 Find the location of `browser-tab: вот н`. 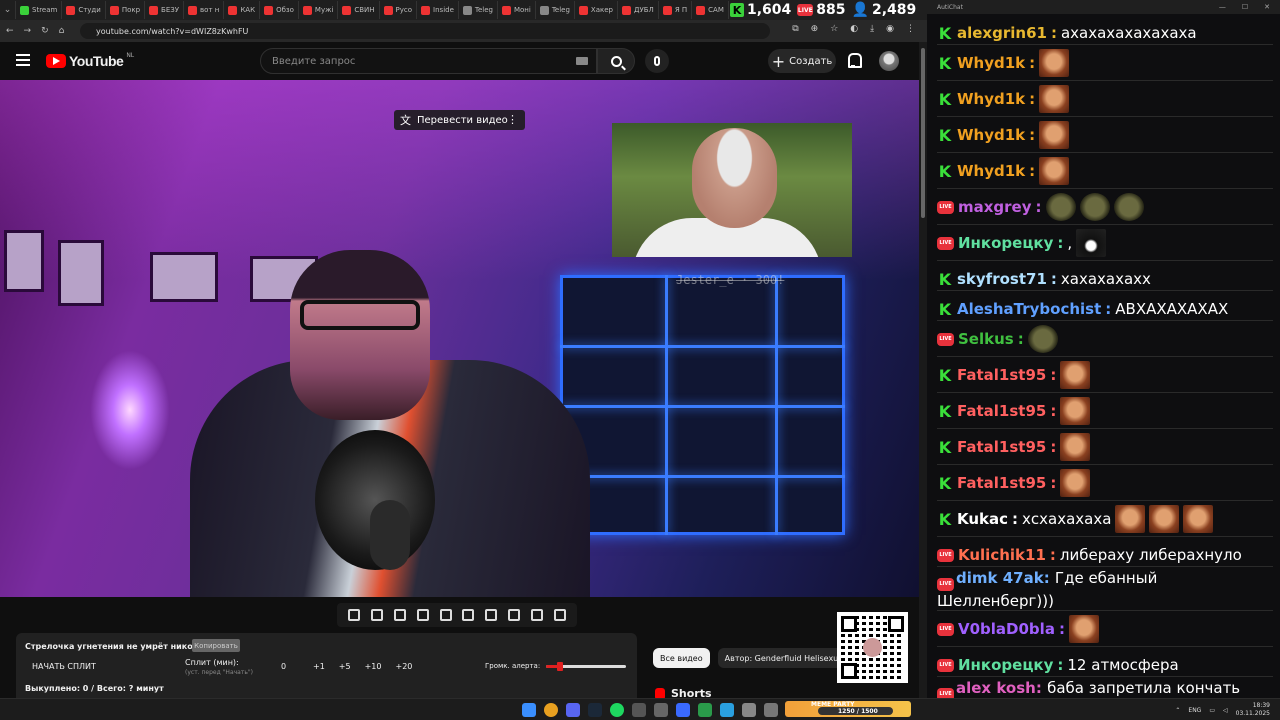

browser-tab: вот н is located at coordinates (204, 10).